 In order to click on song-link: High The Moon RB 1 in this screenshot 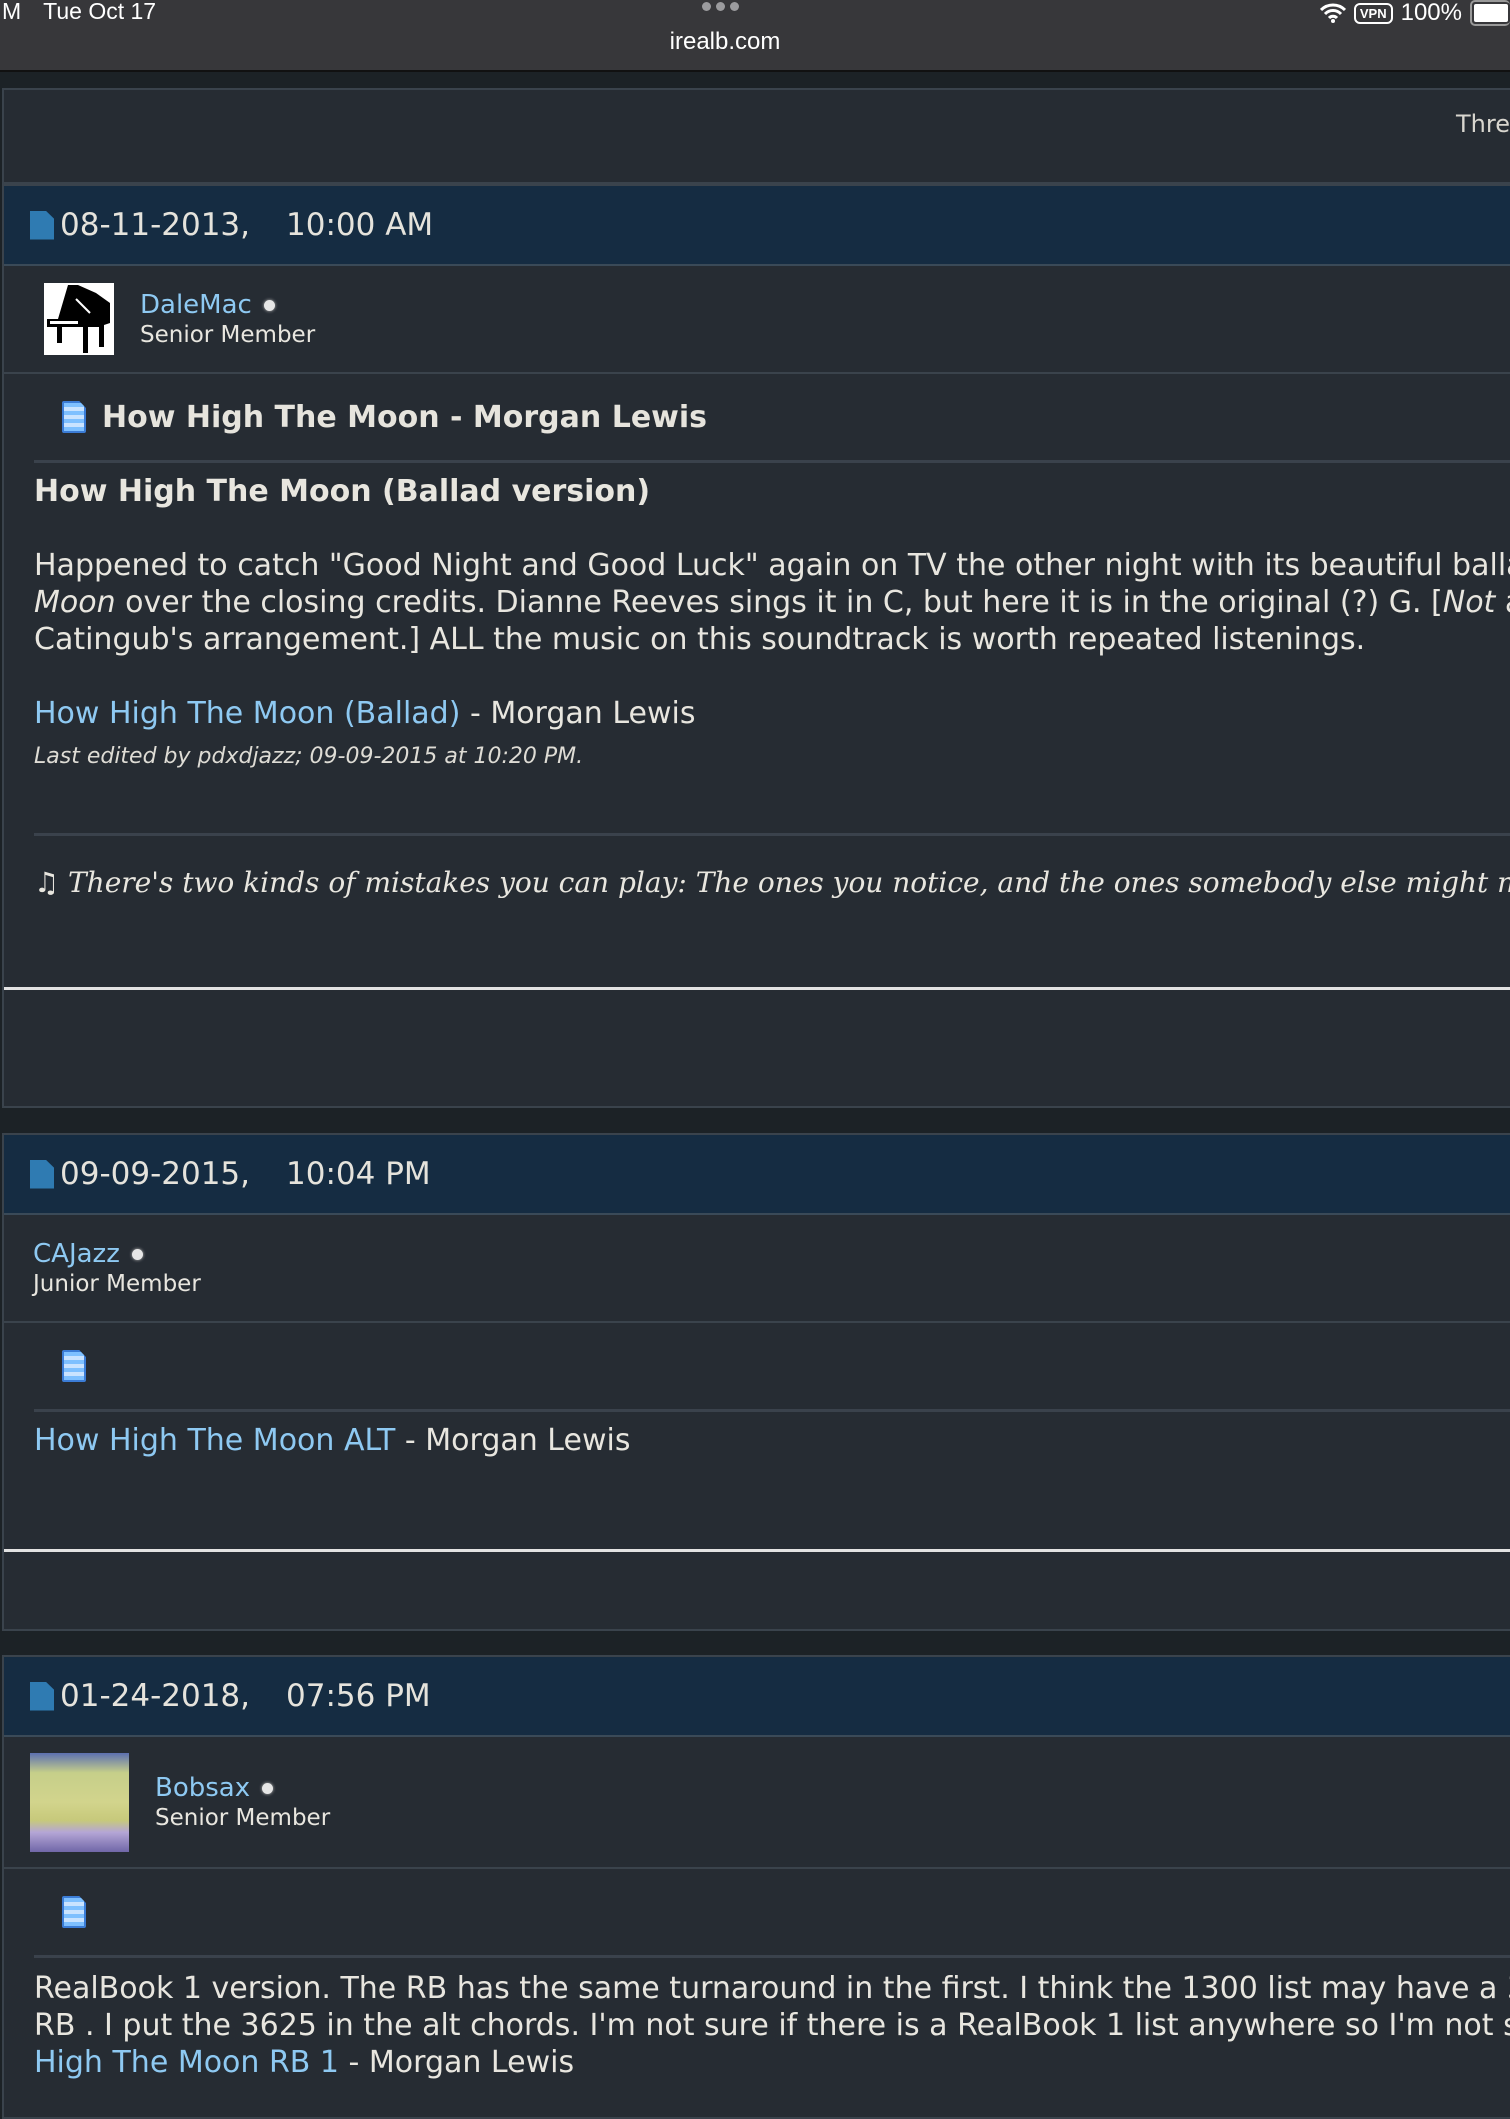, I will do `click(186, 2062)`.